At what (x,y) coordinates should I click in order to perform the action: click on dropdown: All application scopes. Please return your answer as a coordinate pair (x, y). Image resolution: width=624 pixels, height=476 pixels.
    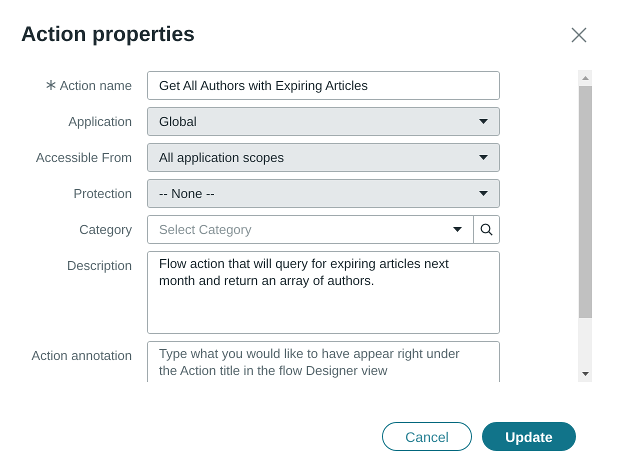
    Looking at the image, I should click on (323, 157).